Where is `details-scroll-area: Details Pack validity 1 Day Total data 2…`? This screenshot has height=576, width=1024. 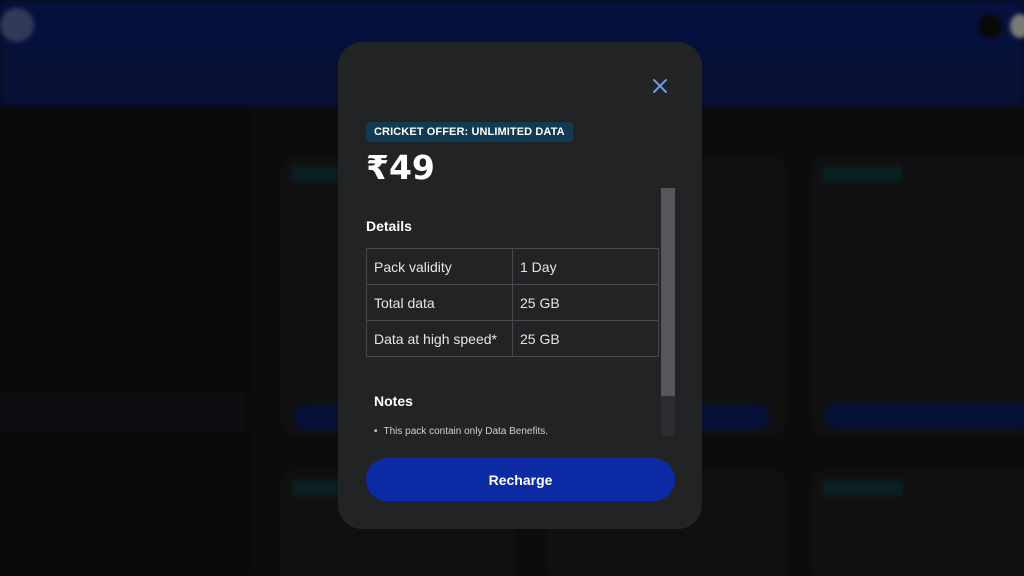 details-scroll-area: Details Pack validity 1 Day Total data 2… is located at coordinates (514, 311).